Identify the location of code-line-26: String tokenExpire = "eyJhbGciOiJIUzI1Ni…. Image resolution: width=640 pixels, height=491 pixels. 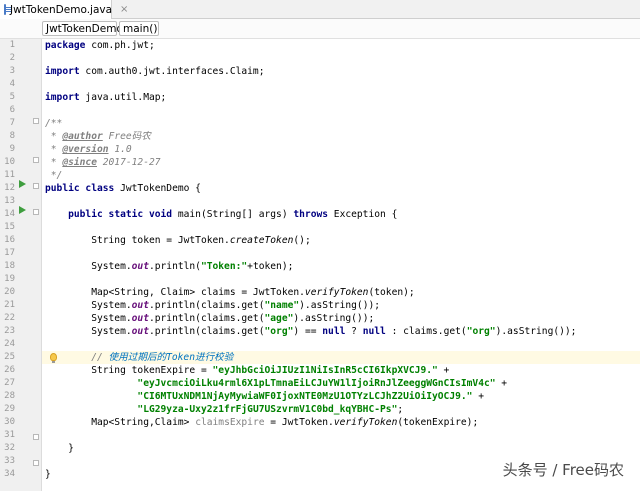
(247, 370).